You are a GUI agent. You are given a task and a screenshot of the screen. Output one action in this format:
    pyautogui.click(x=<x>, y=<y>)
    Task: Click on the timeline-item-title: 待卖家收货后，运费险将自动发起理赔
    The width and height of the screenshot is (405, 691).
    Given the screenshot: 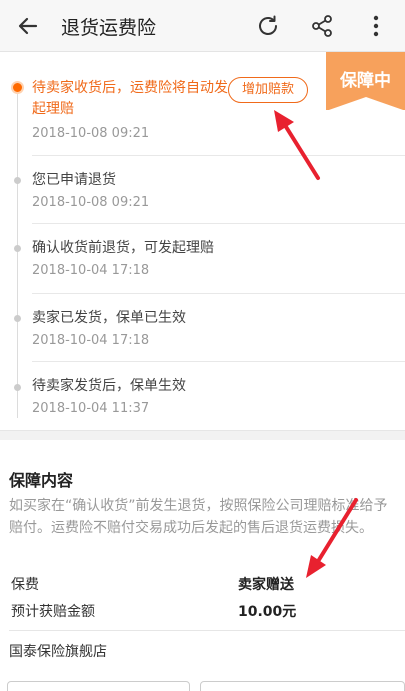 What is the action you would take?
    pyautogui.click(x=130, y=98)
    